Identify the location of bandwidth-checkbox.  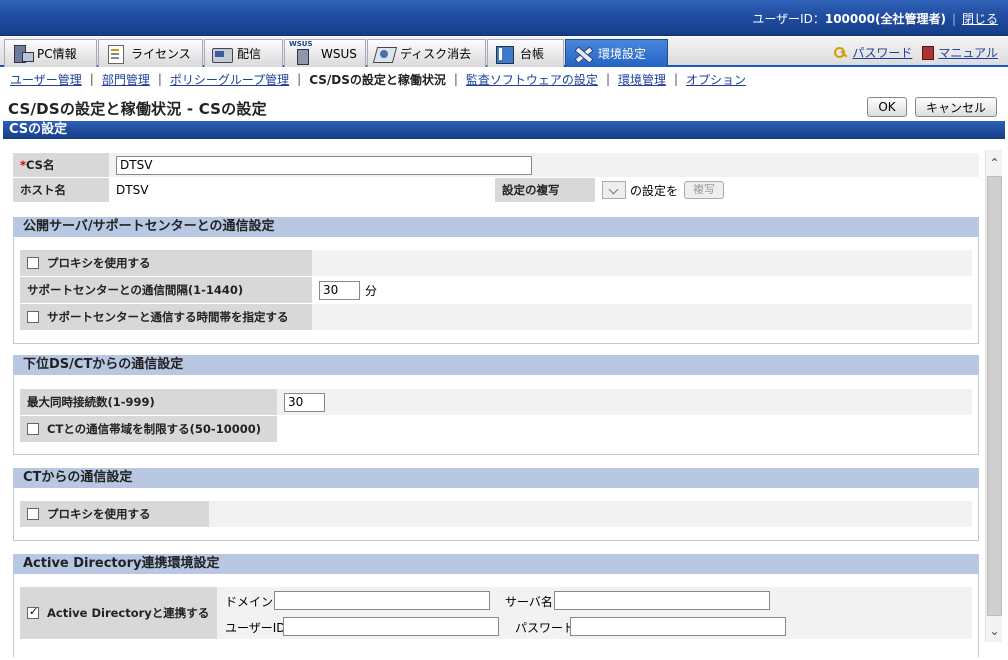
(33, 429).